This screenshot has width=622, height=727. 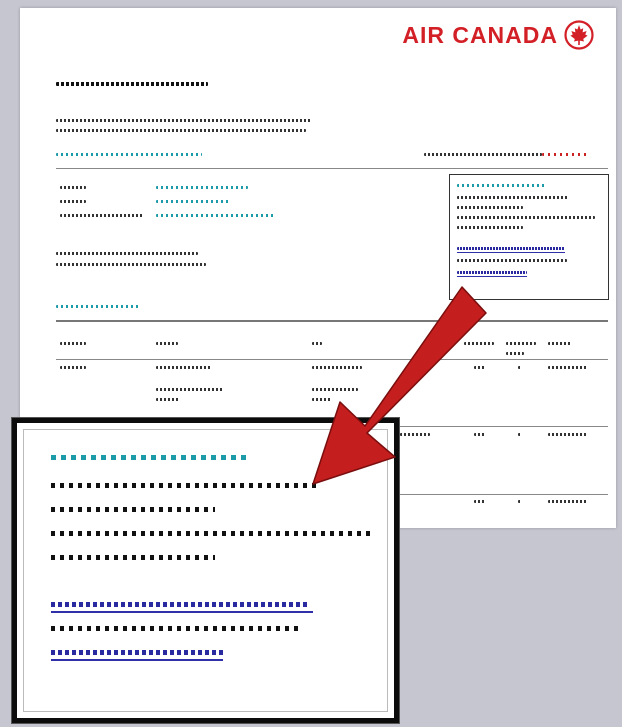 I want to click on air-canada-logo: AIR CANADA, so click(x=498, y=35).